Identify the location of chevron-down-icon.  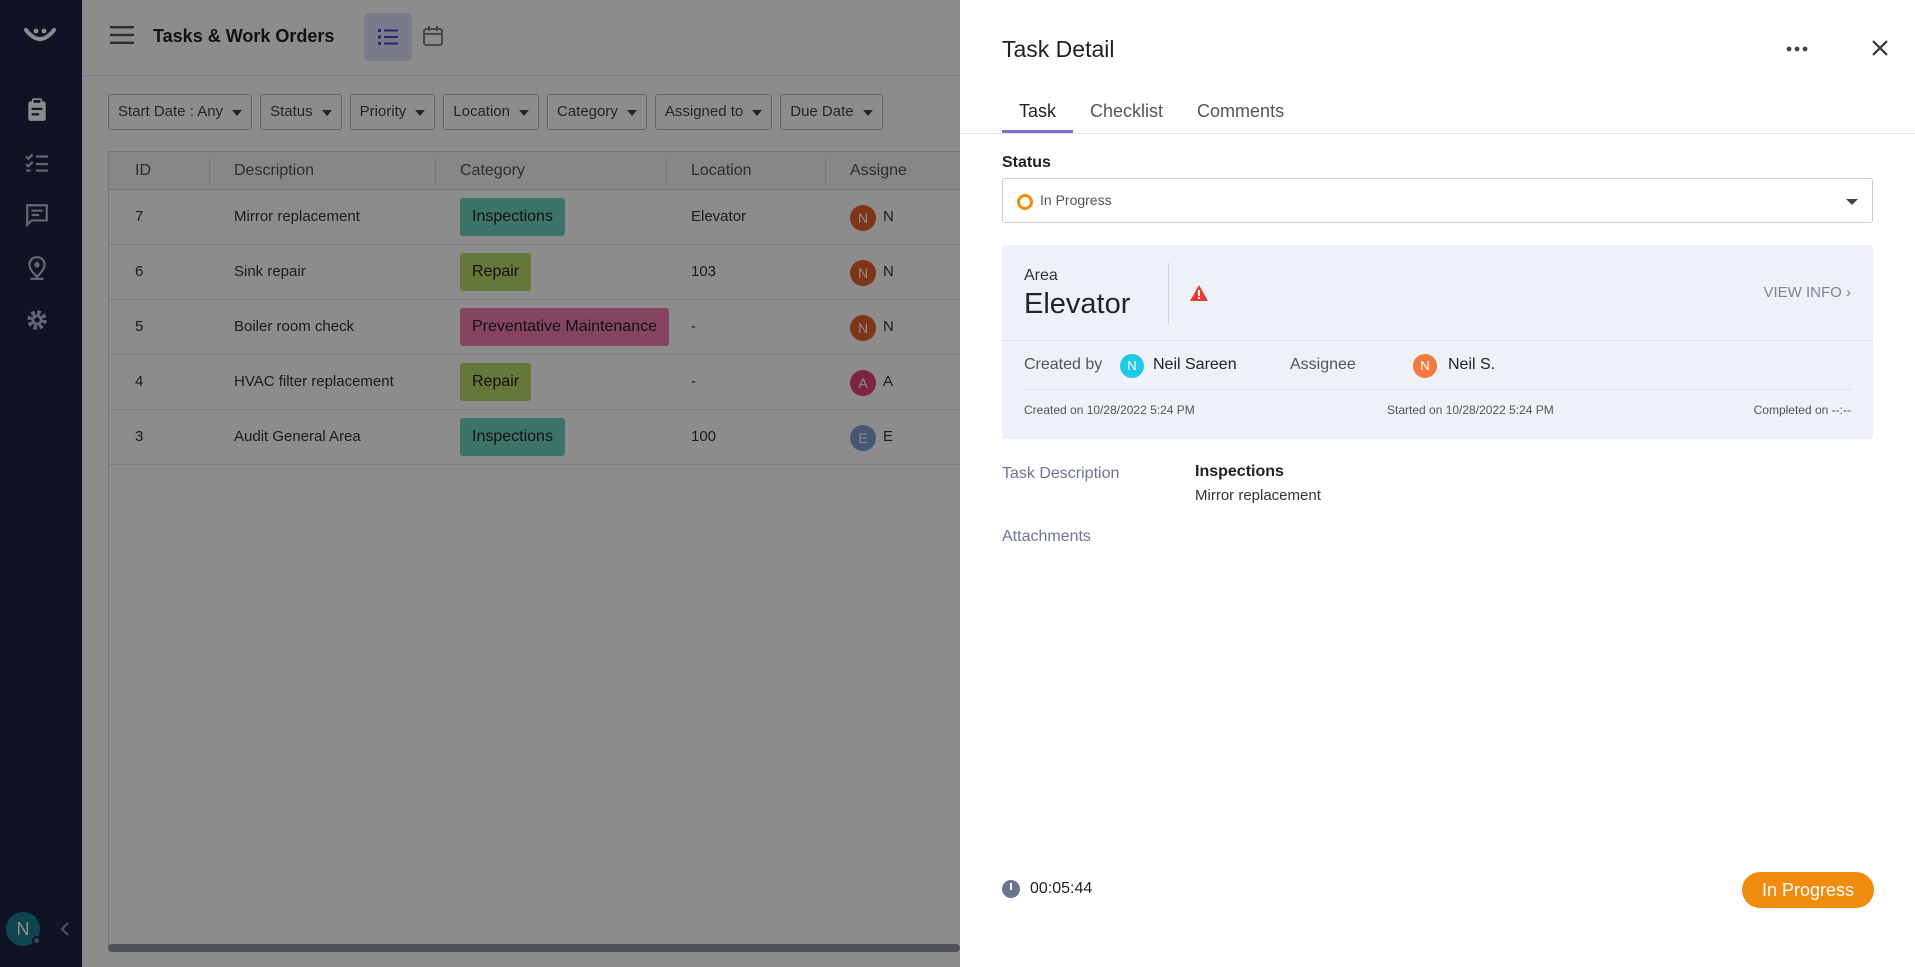
(1852, 202).